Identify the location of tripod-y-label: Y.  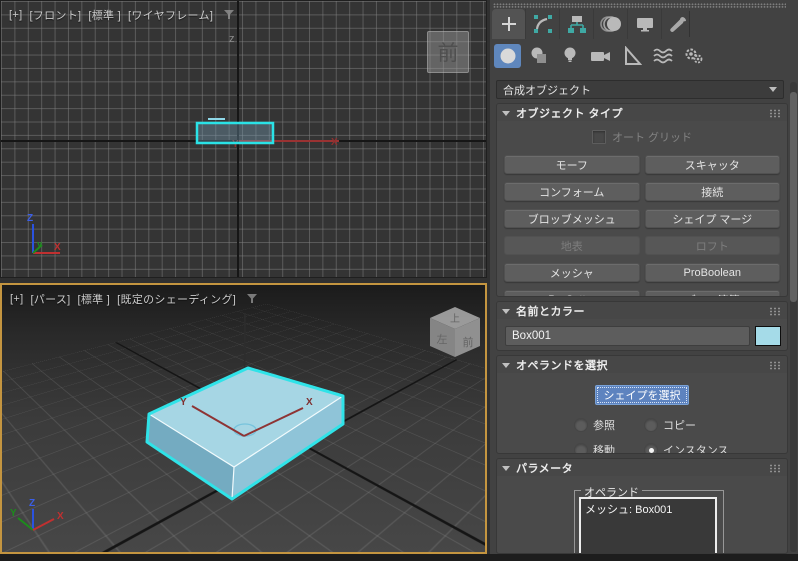
(13, 513).